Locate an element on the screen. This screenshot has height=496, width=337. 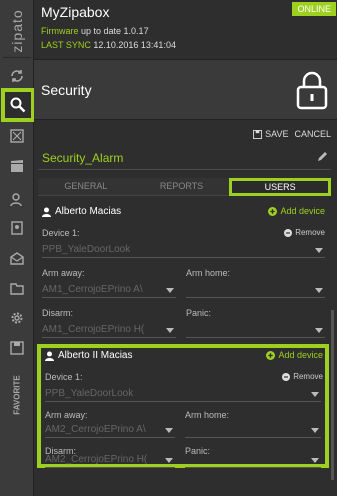
last-sync: LAST SYNC 12.10.2016 13:41:04 is located at coordinates (108, 45).